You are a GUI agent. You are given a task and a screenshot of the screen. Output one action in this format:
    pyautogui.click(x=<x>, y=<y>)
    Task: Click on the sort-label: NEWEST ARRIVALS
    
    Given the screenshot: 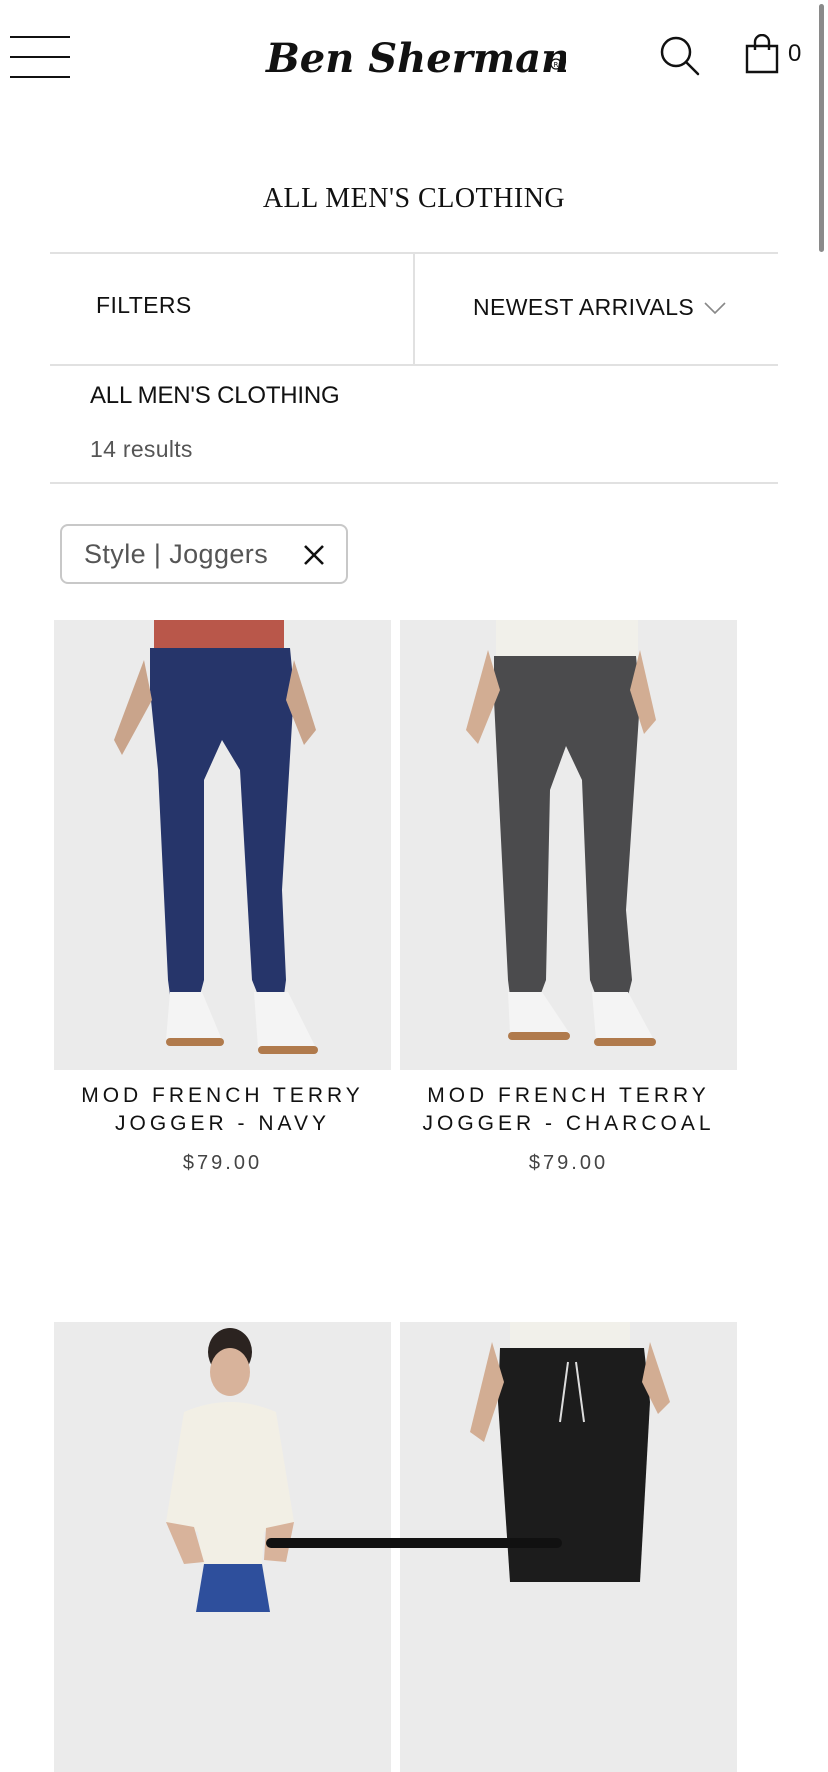 What is the action you would take?
    pyautogui.click(x=584, y=307)
    